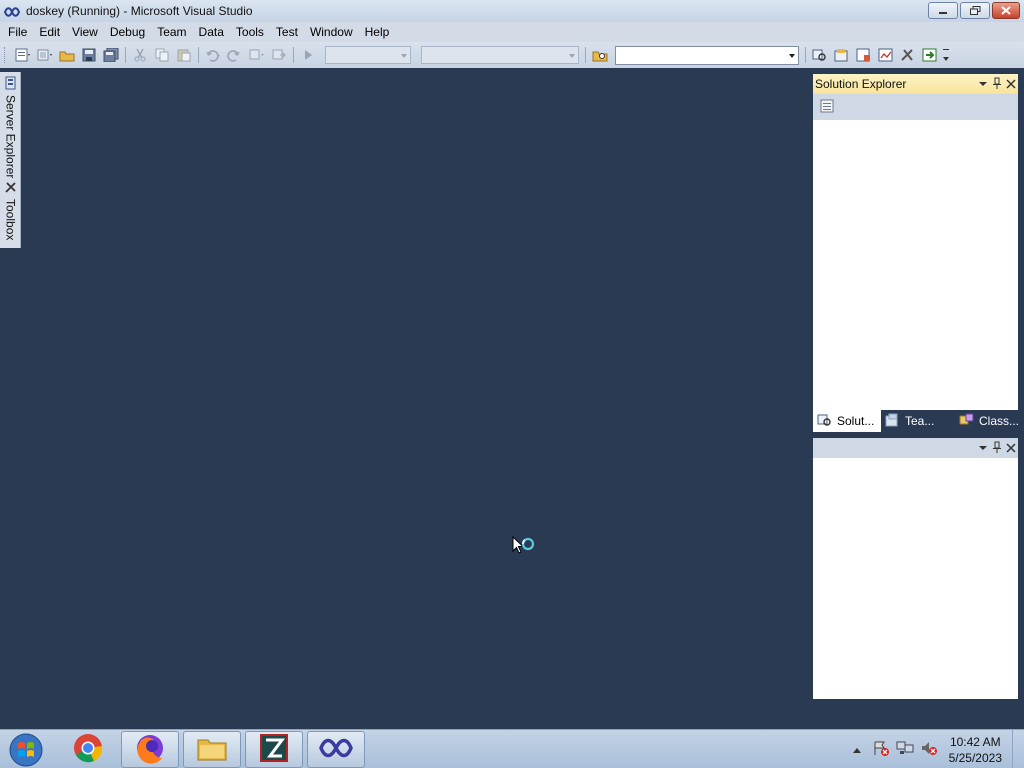 The height and width of the screenshot is (768, 1024). I want to click on taskbar-visual-studio, so click(336, 749).